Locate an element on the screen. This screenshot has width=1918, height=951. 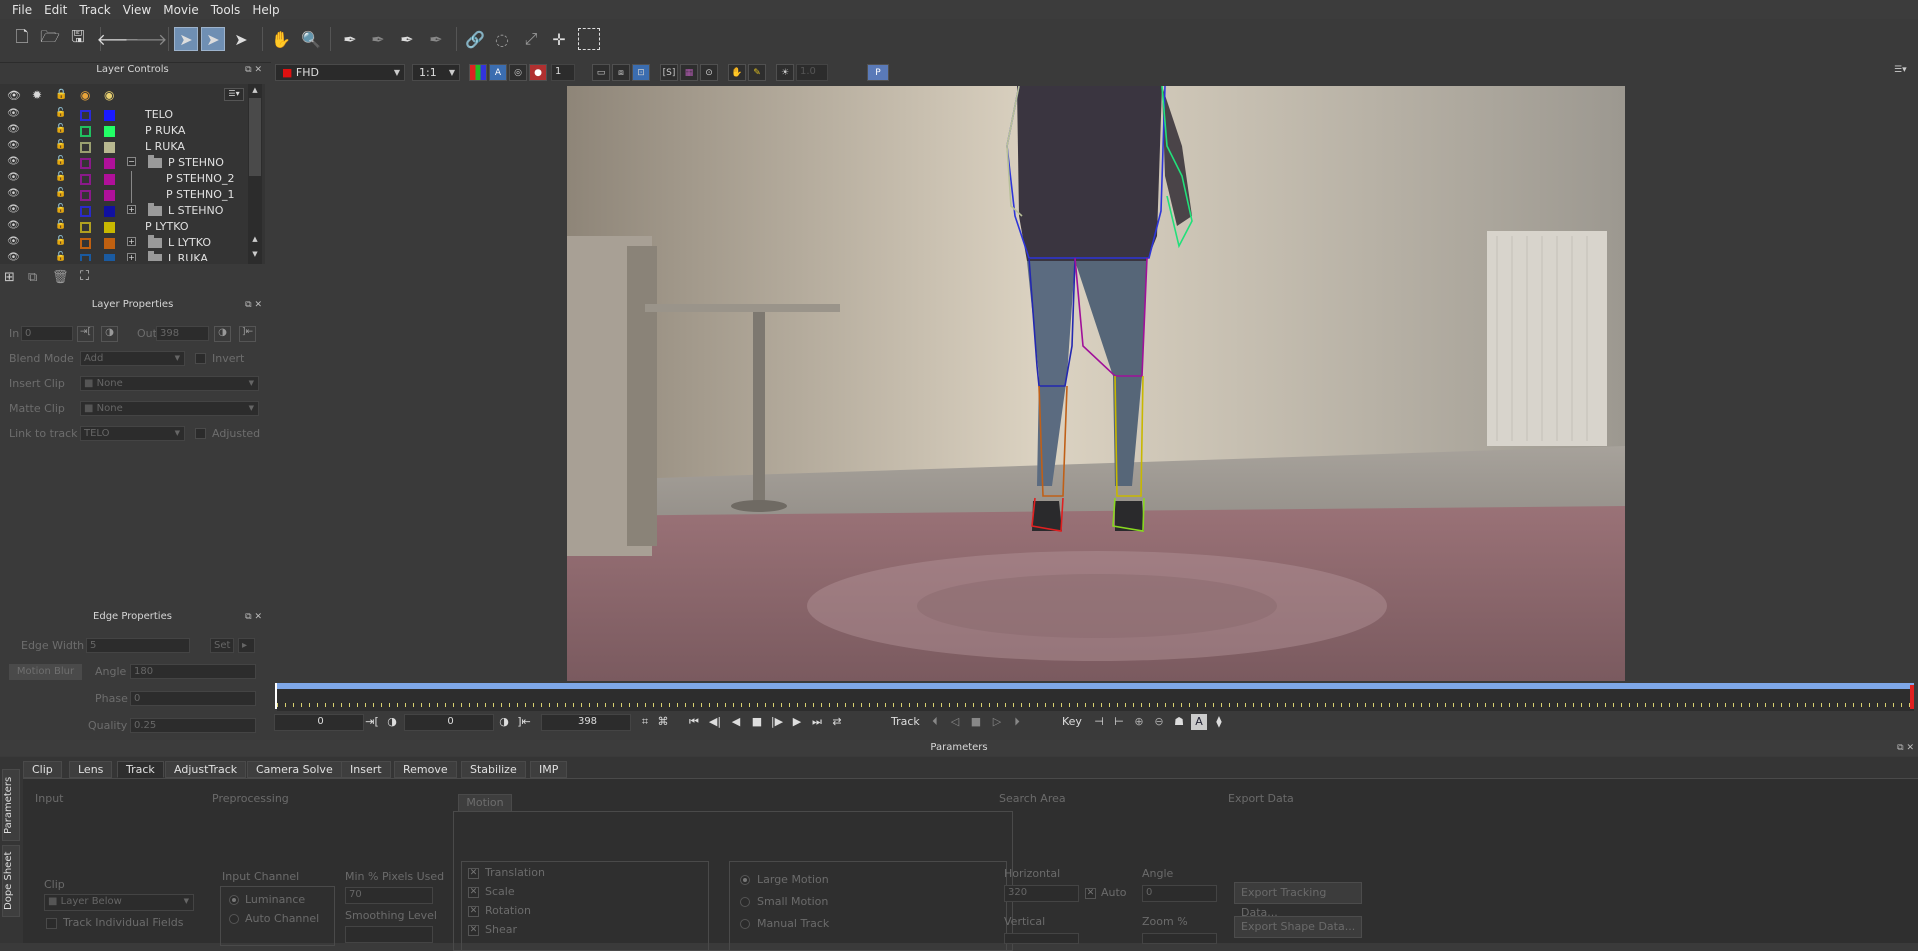
in-keyframe-icon: ◑ is located at coordinates (392, 722).